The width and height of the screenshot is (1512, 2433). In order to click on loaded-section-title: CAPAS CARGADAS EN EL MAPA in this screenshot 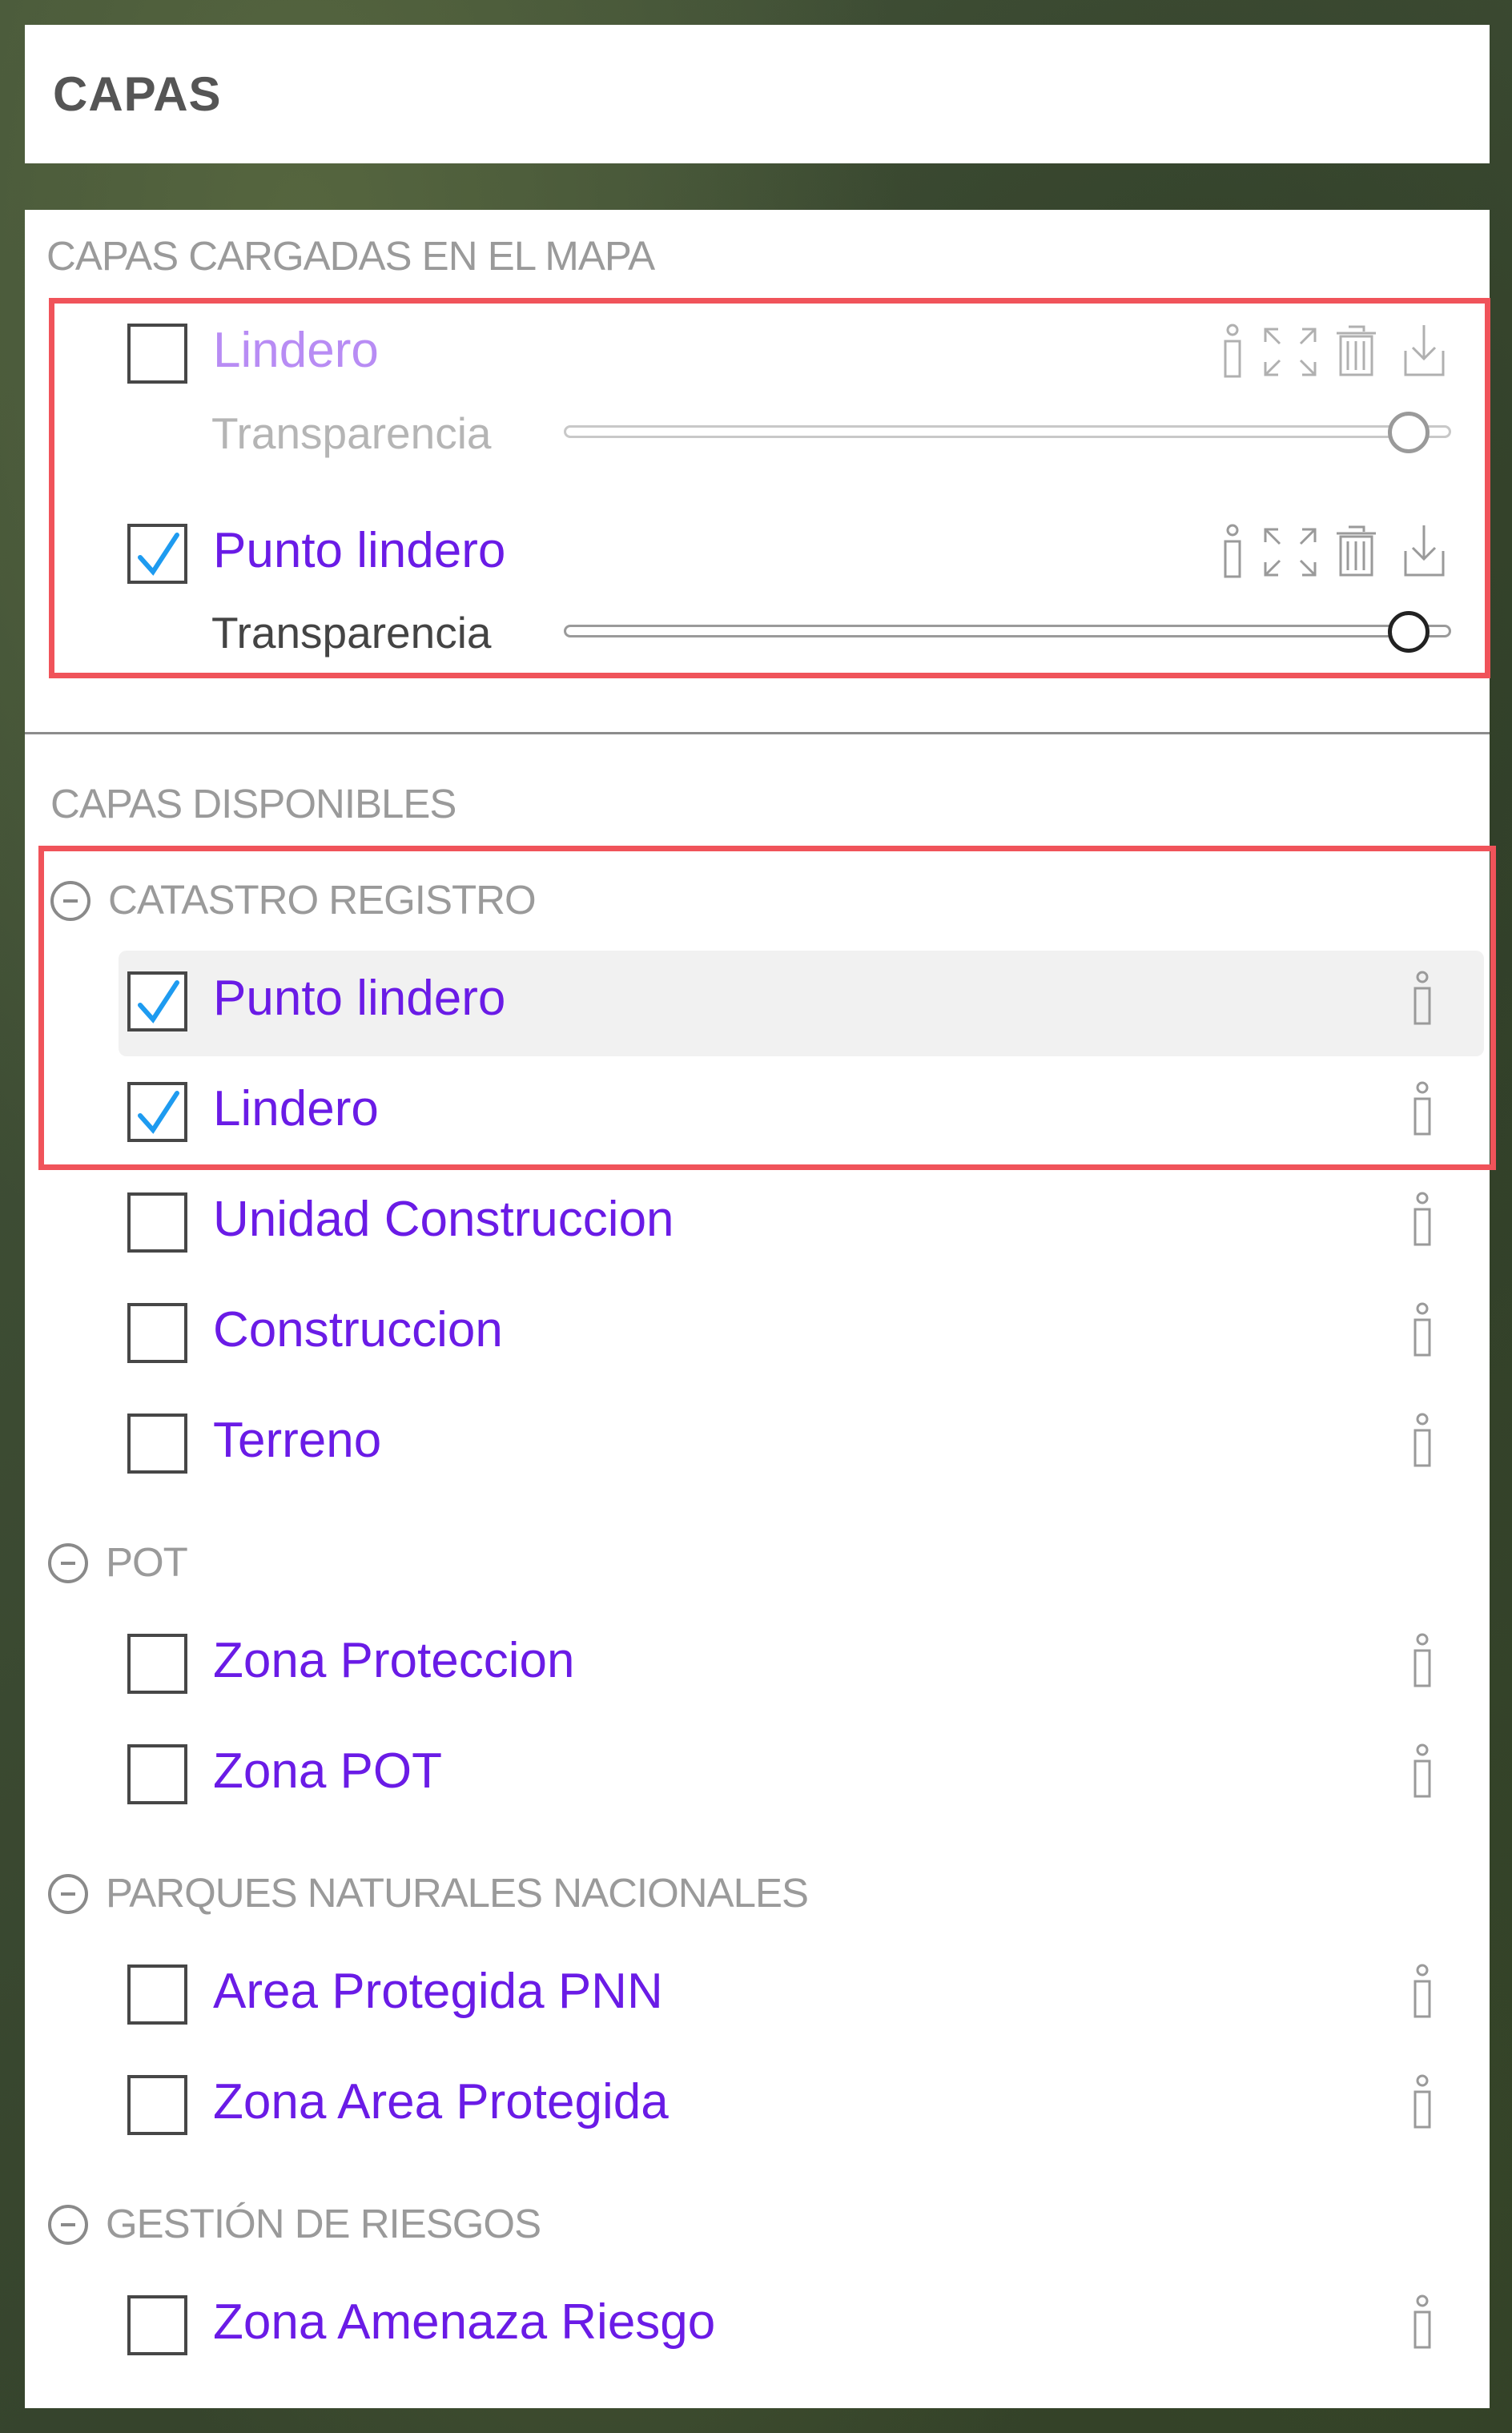, I will do `click(350, 256)`.